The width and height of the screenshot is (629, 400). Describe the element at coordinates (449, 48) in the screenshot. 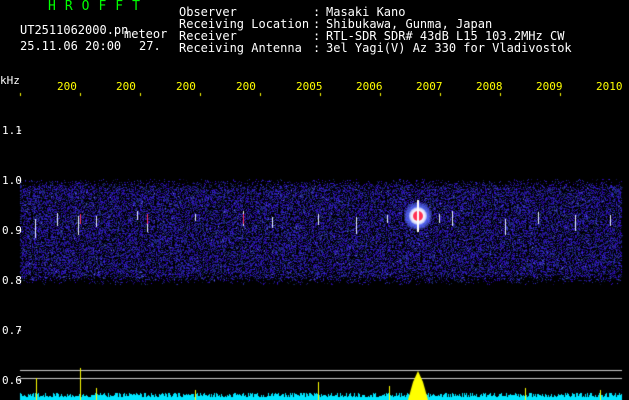

I see `value-antenna: 3el Yagi(V) Az 330 for Vladivostok` at that location.